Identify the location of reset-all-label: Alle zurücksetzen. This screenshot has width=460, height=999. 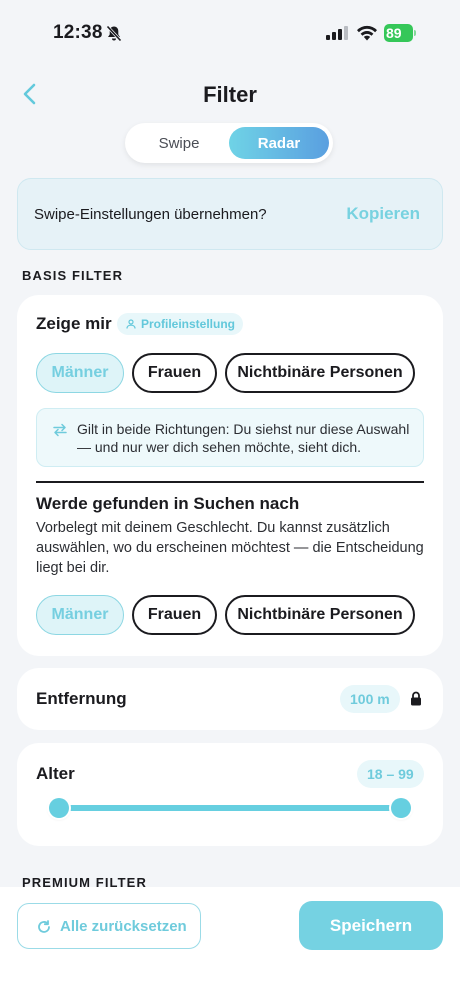
(123, 926).